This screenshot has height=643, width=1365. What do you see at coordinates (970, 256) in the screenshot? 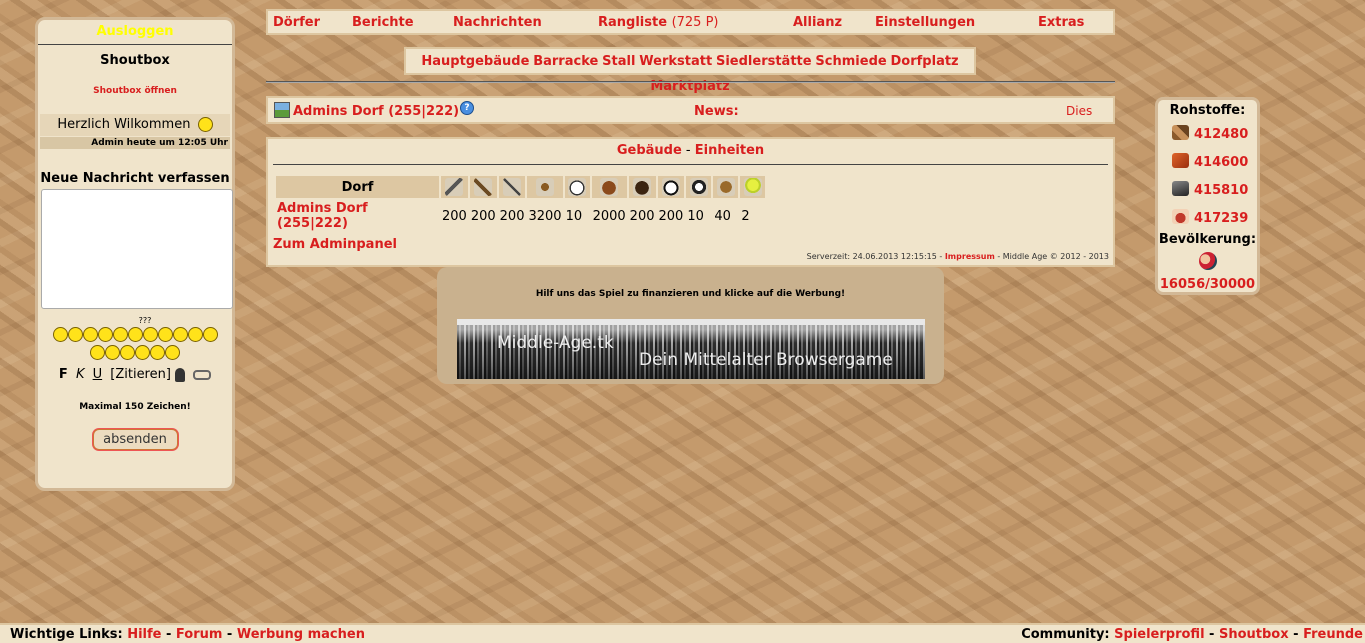
I see `impressum-link: Impressum` at bounding box center [970, 256].